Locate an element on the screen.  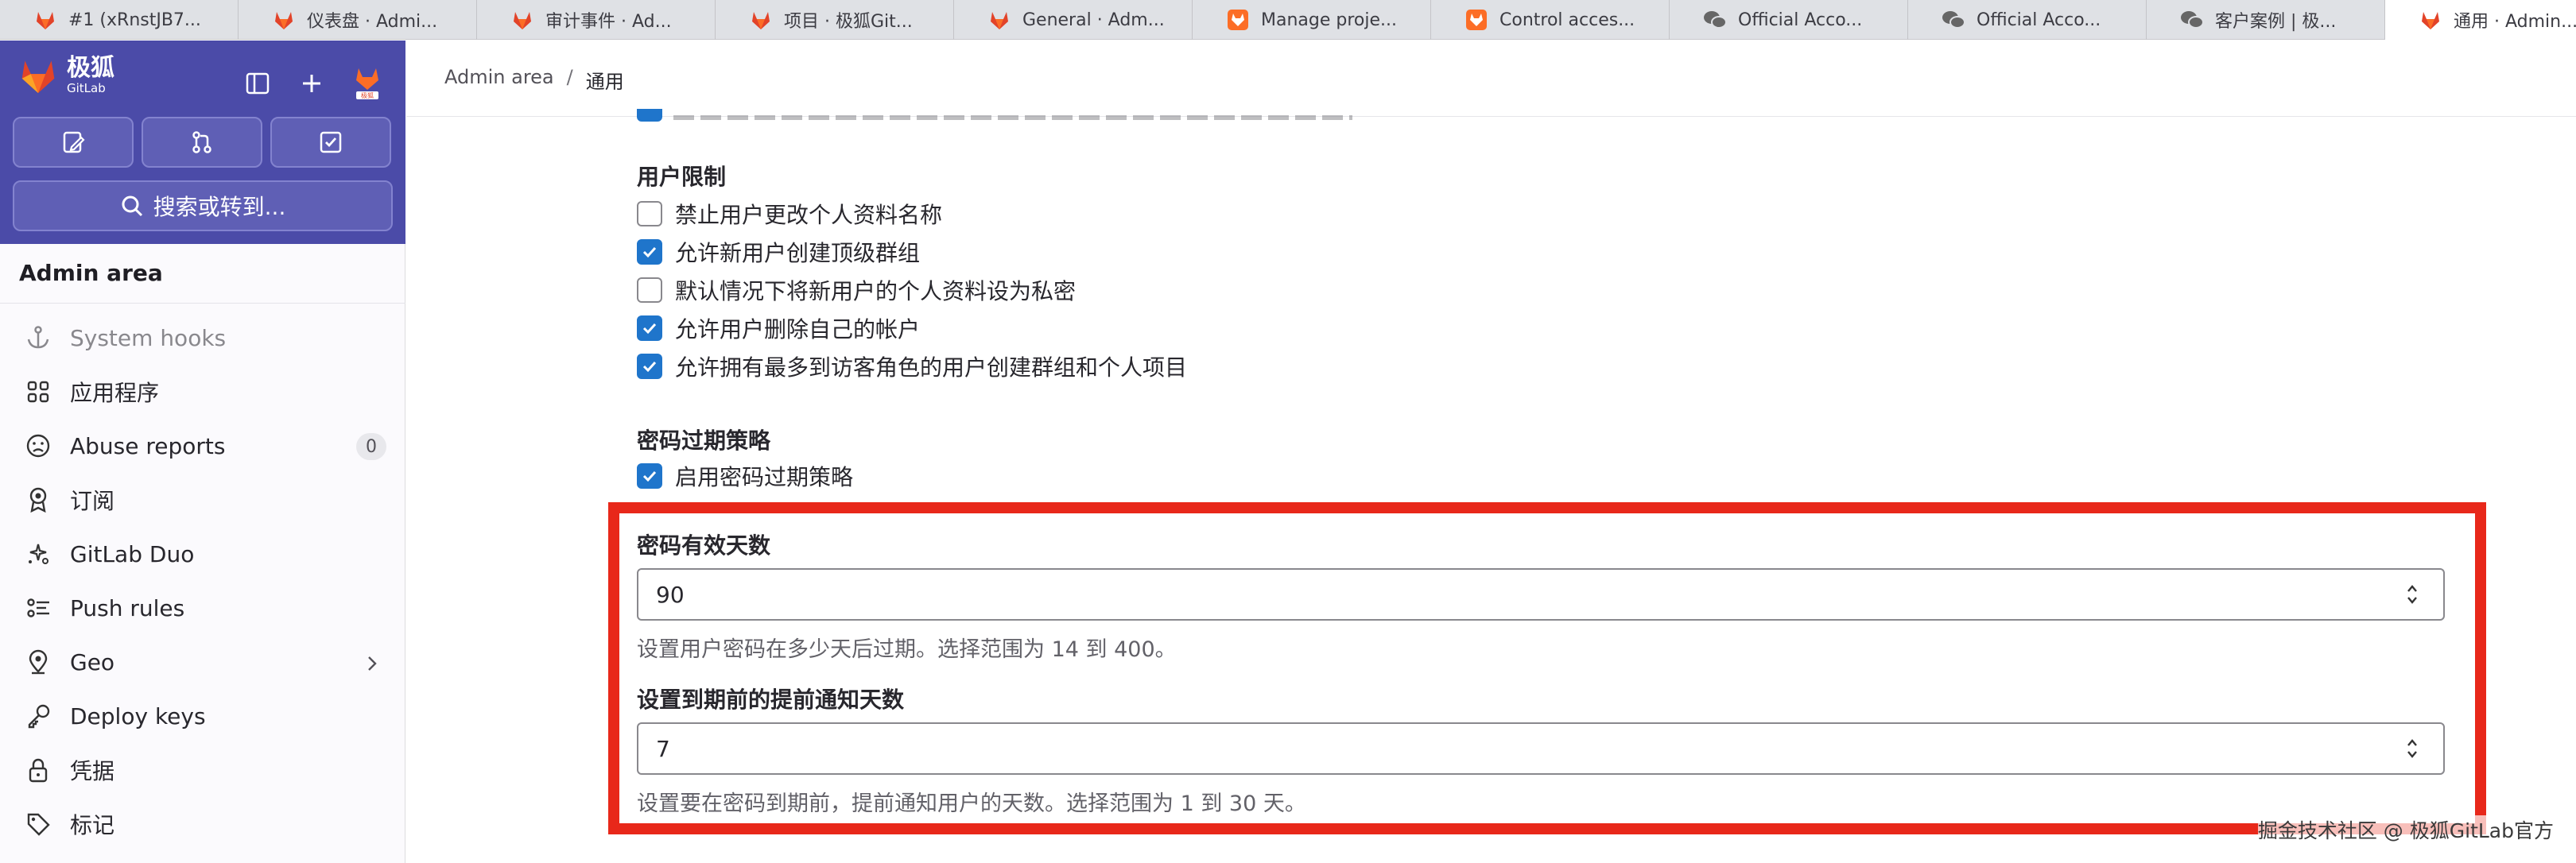
restriction-option: 允许新用户创建顶级群组 is located at coordinates (779, 252).